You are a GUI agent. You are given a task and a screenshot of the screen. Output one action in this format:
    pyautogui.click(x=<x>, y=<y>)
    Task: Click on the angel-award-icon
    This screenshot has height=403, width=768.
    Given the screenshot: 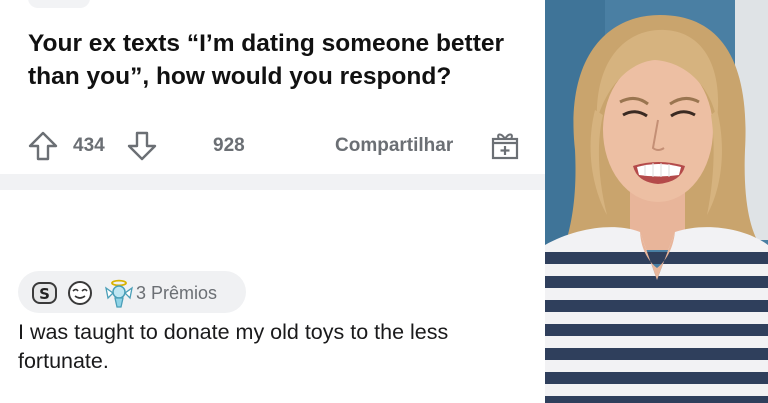 What is the action you would take?
    pyautogui.click(x=119, y=293)
    